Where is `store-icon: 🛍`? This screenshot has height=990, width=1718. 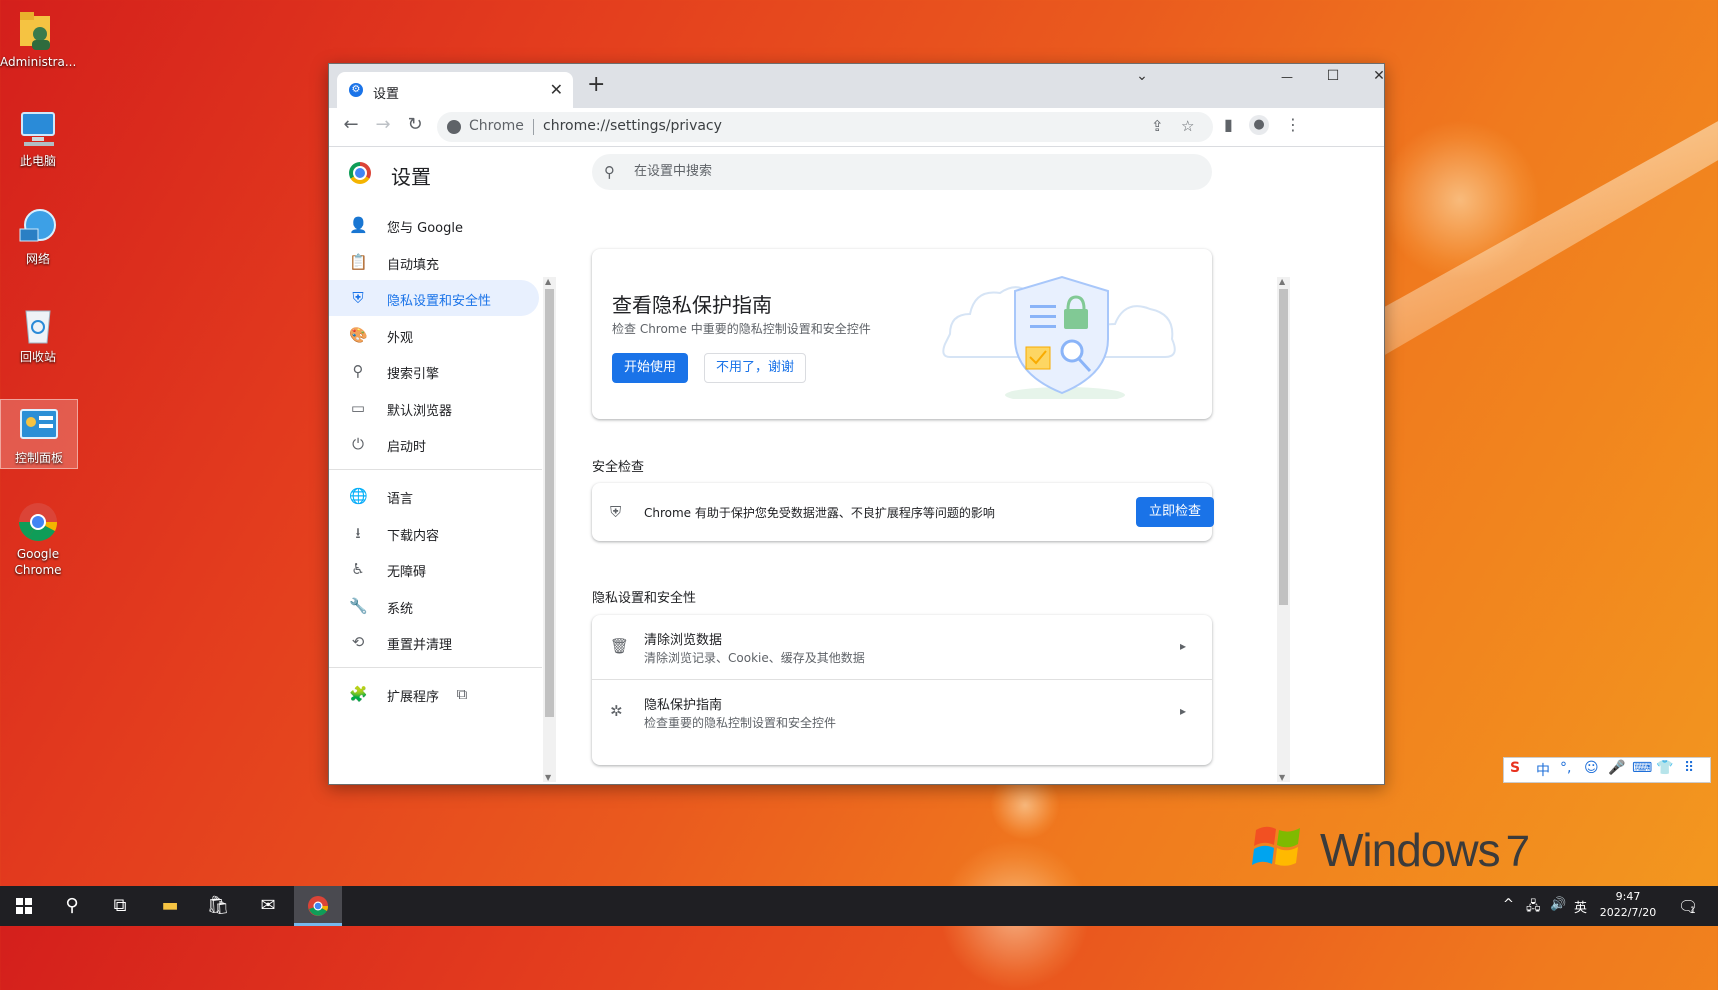 store-icon: 🛍 is located at coordinates (218, 906).